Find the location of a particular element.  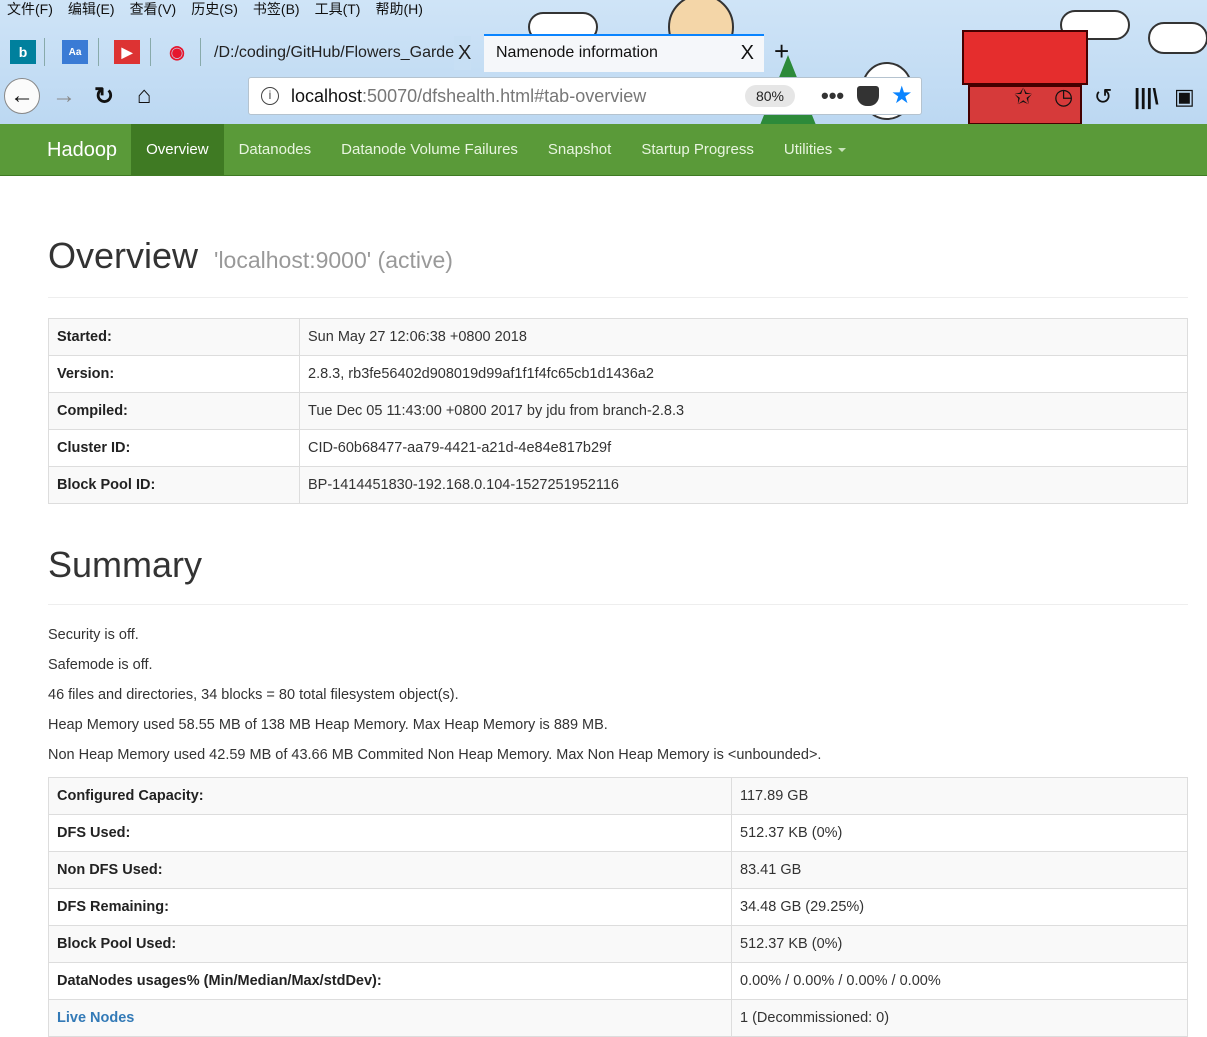

row-value: 1 (Decommissioned: 0) is located at coordinates (959, 1018).